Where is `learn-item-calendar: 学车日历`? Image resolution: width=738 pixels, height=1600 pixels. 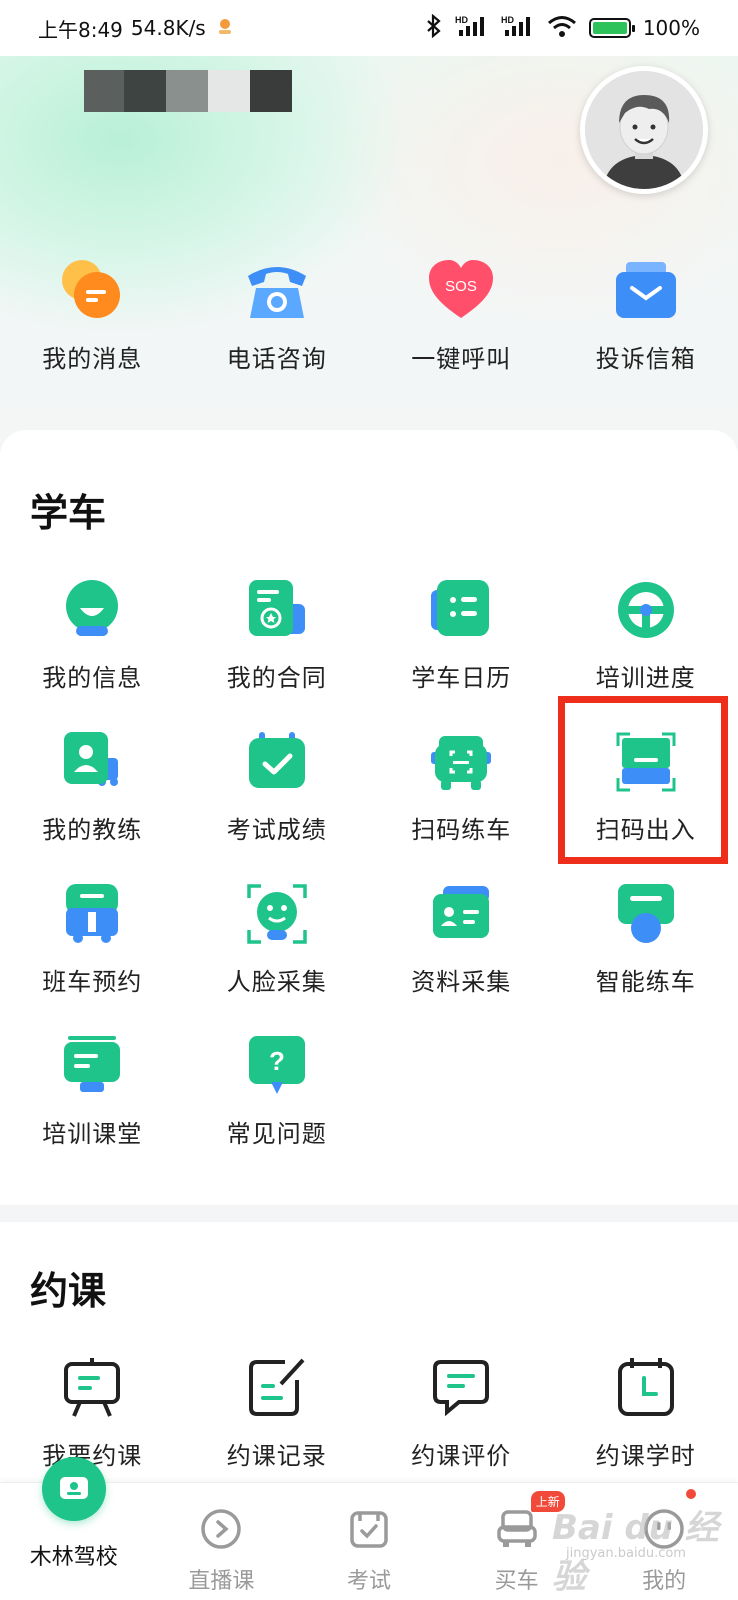
learn-item-calendar: 学车日历 is located at coordinates (461, 635).